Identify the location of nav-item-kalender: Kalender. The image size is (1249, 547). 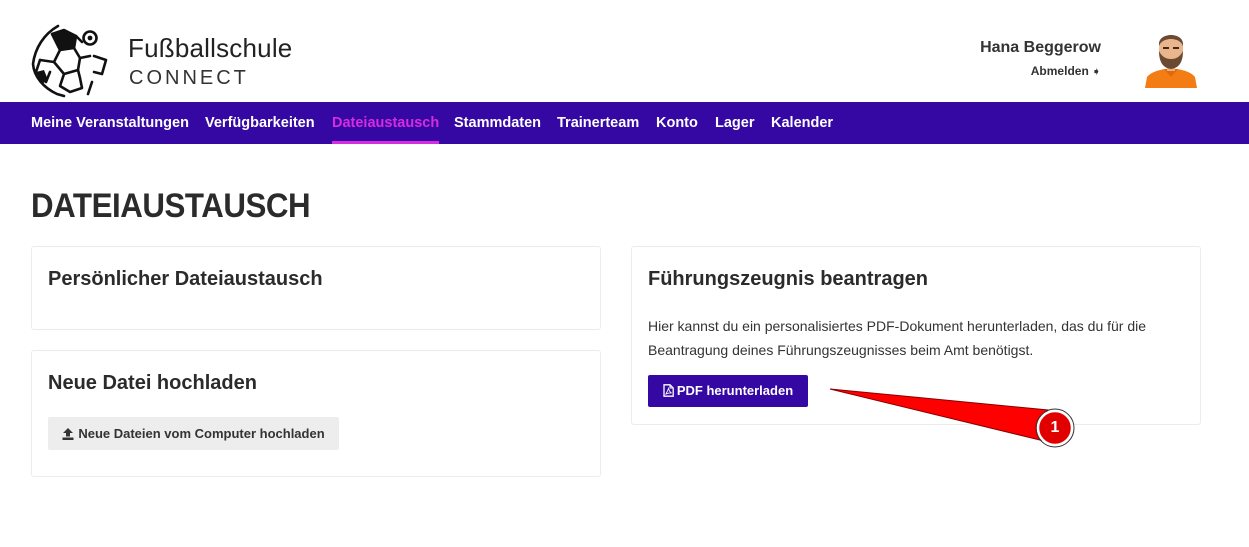
(802, 123).